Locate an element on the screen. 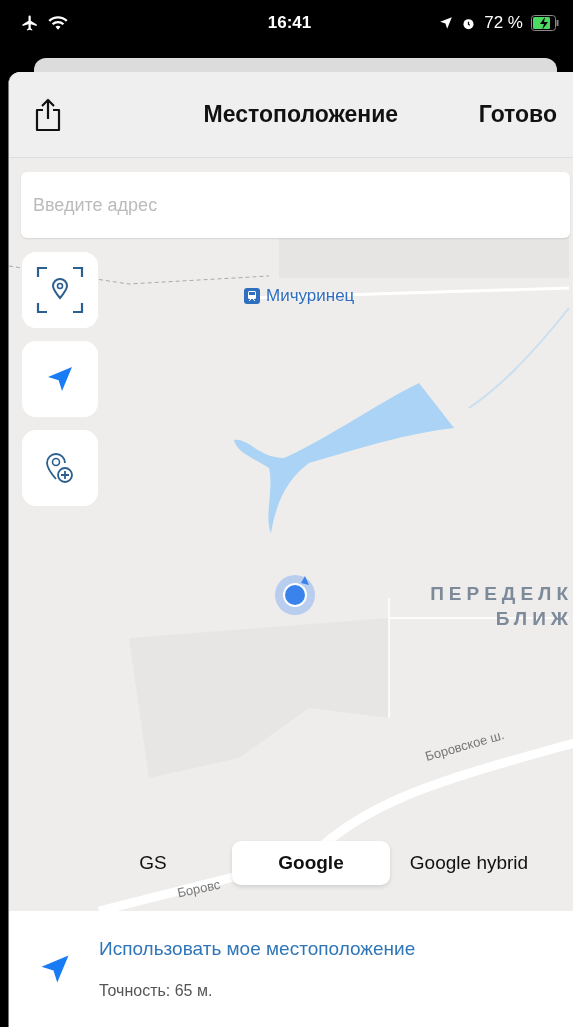 The height and width of the screenshot is (1027, 573). window-title: Местоположение is located at coordinates (301, 114).